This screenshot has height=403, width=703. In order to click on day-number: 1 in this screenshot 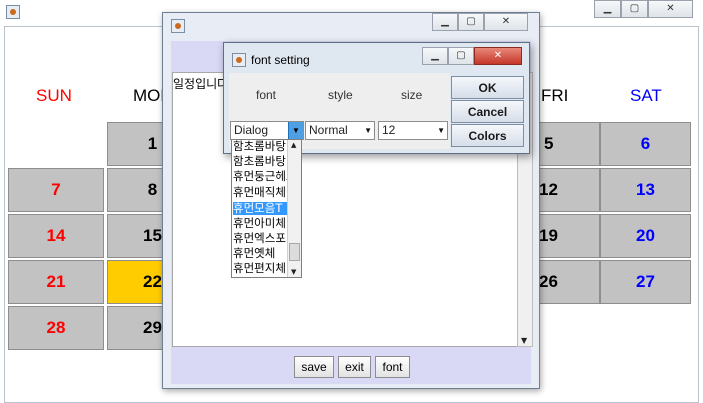, I will do `click(152, 143)`.